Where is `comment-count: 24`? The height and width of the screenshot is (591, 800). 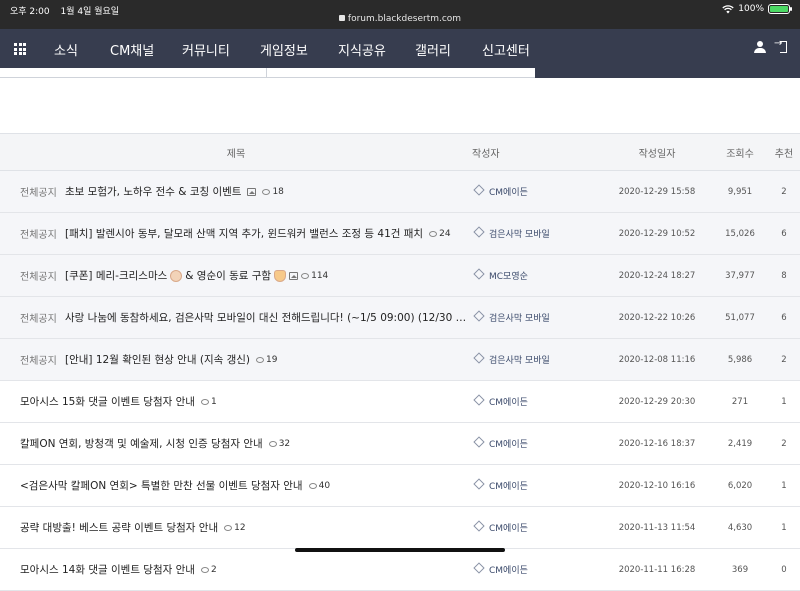
comment-count: 24 is located at coordinates (440, 234).